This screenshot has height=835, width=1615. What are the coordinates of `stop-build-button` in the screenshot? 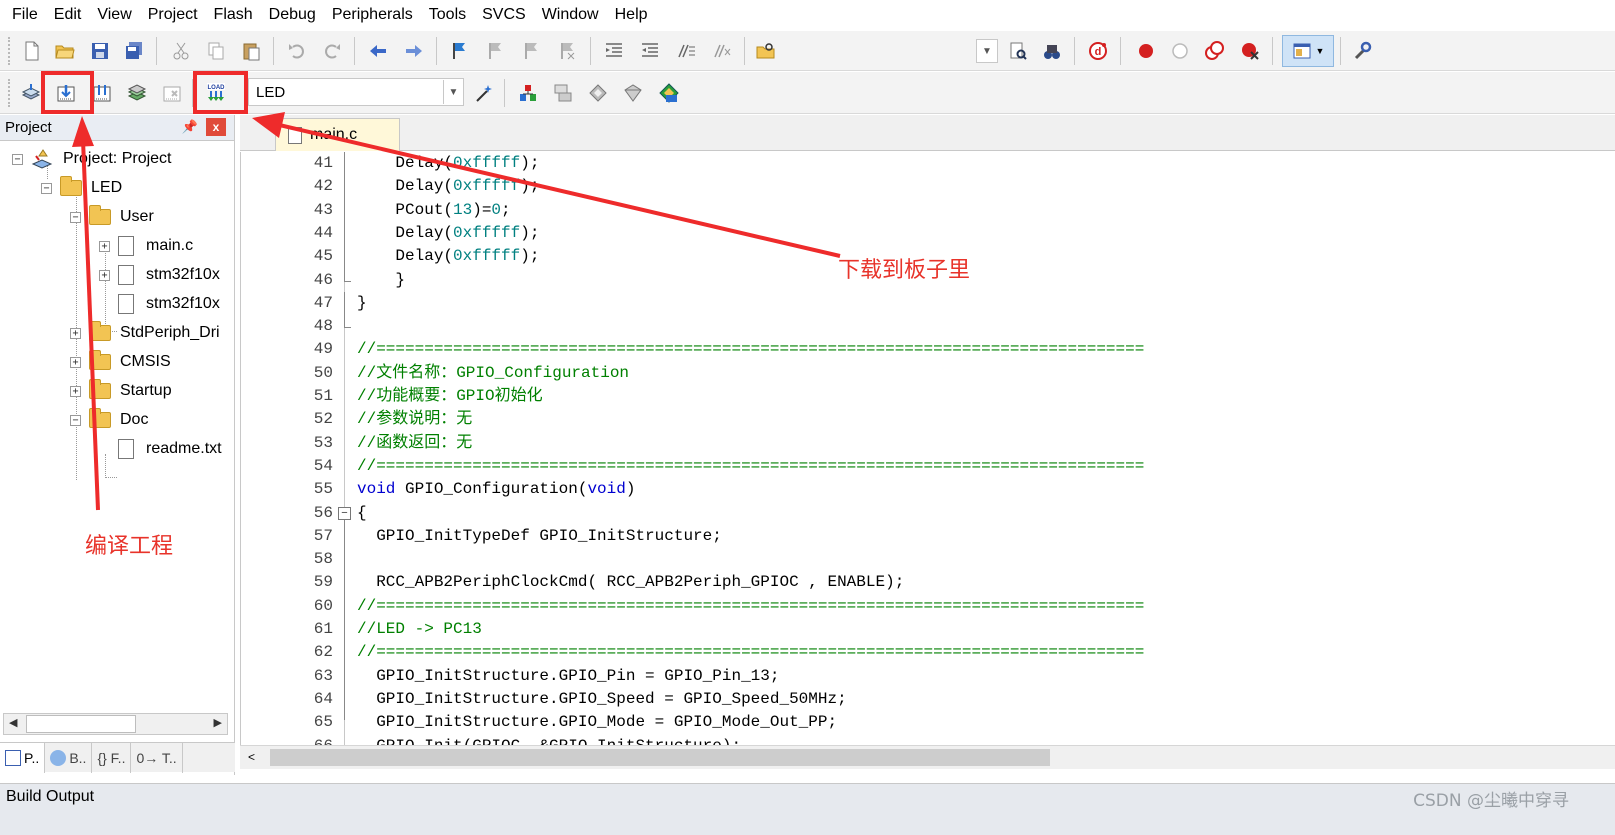 It's located at (172, 93).